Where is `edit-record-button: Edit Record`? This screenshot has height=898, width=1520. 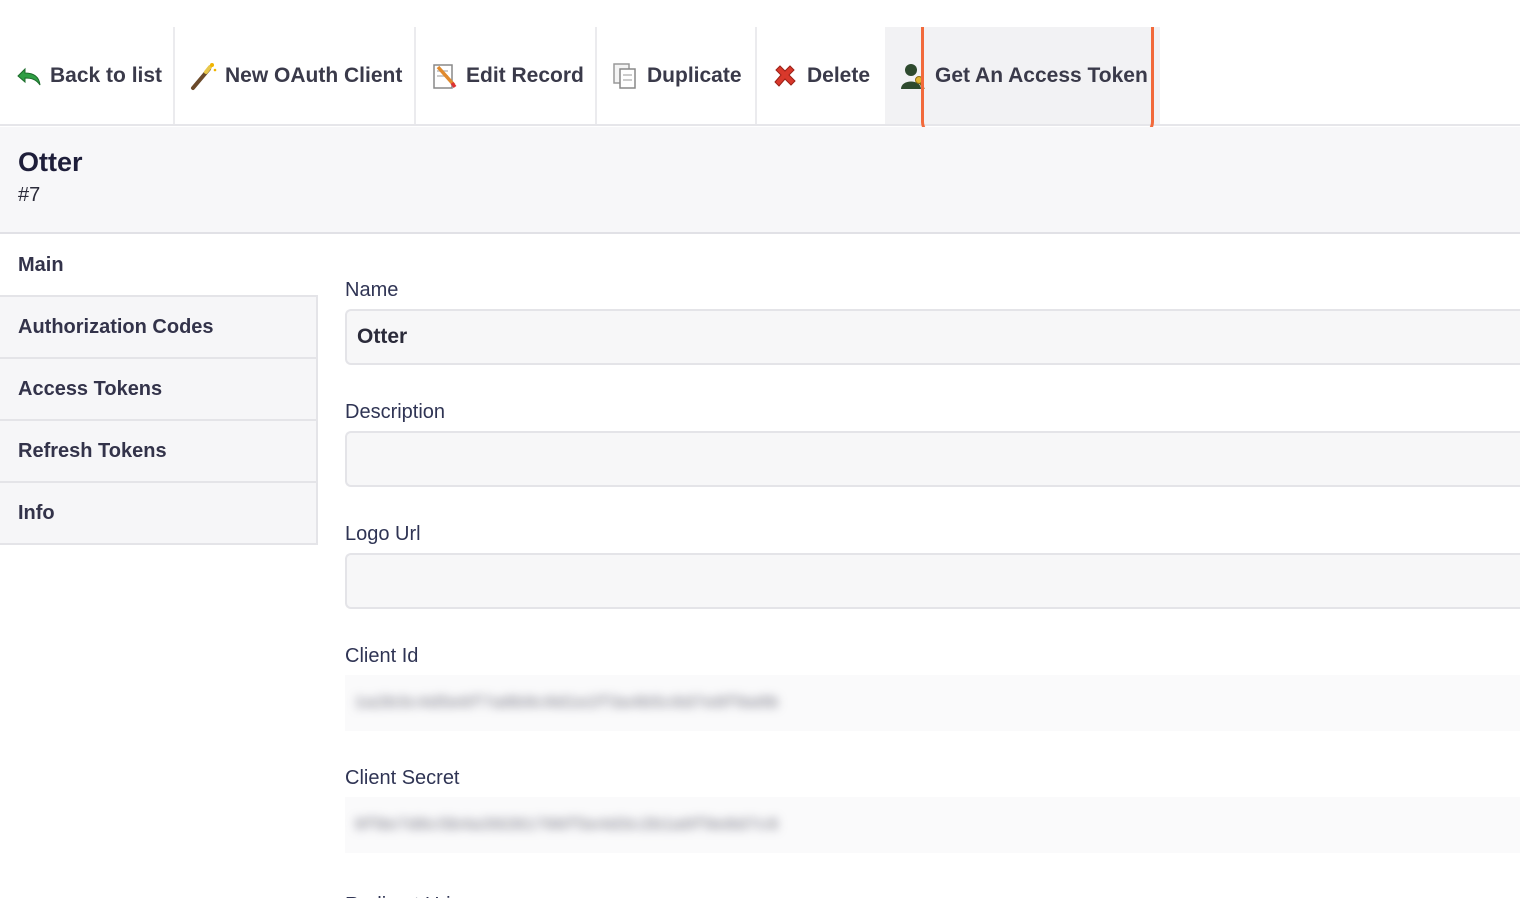 edit-record-button: Edit Record is located at coordinates (505, 75).